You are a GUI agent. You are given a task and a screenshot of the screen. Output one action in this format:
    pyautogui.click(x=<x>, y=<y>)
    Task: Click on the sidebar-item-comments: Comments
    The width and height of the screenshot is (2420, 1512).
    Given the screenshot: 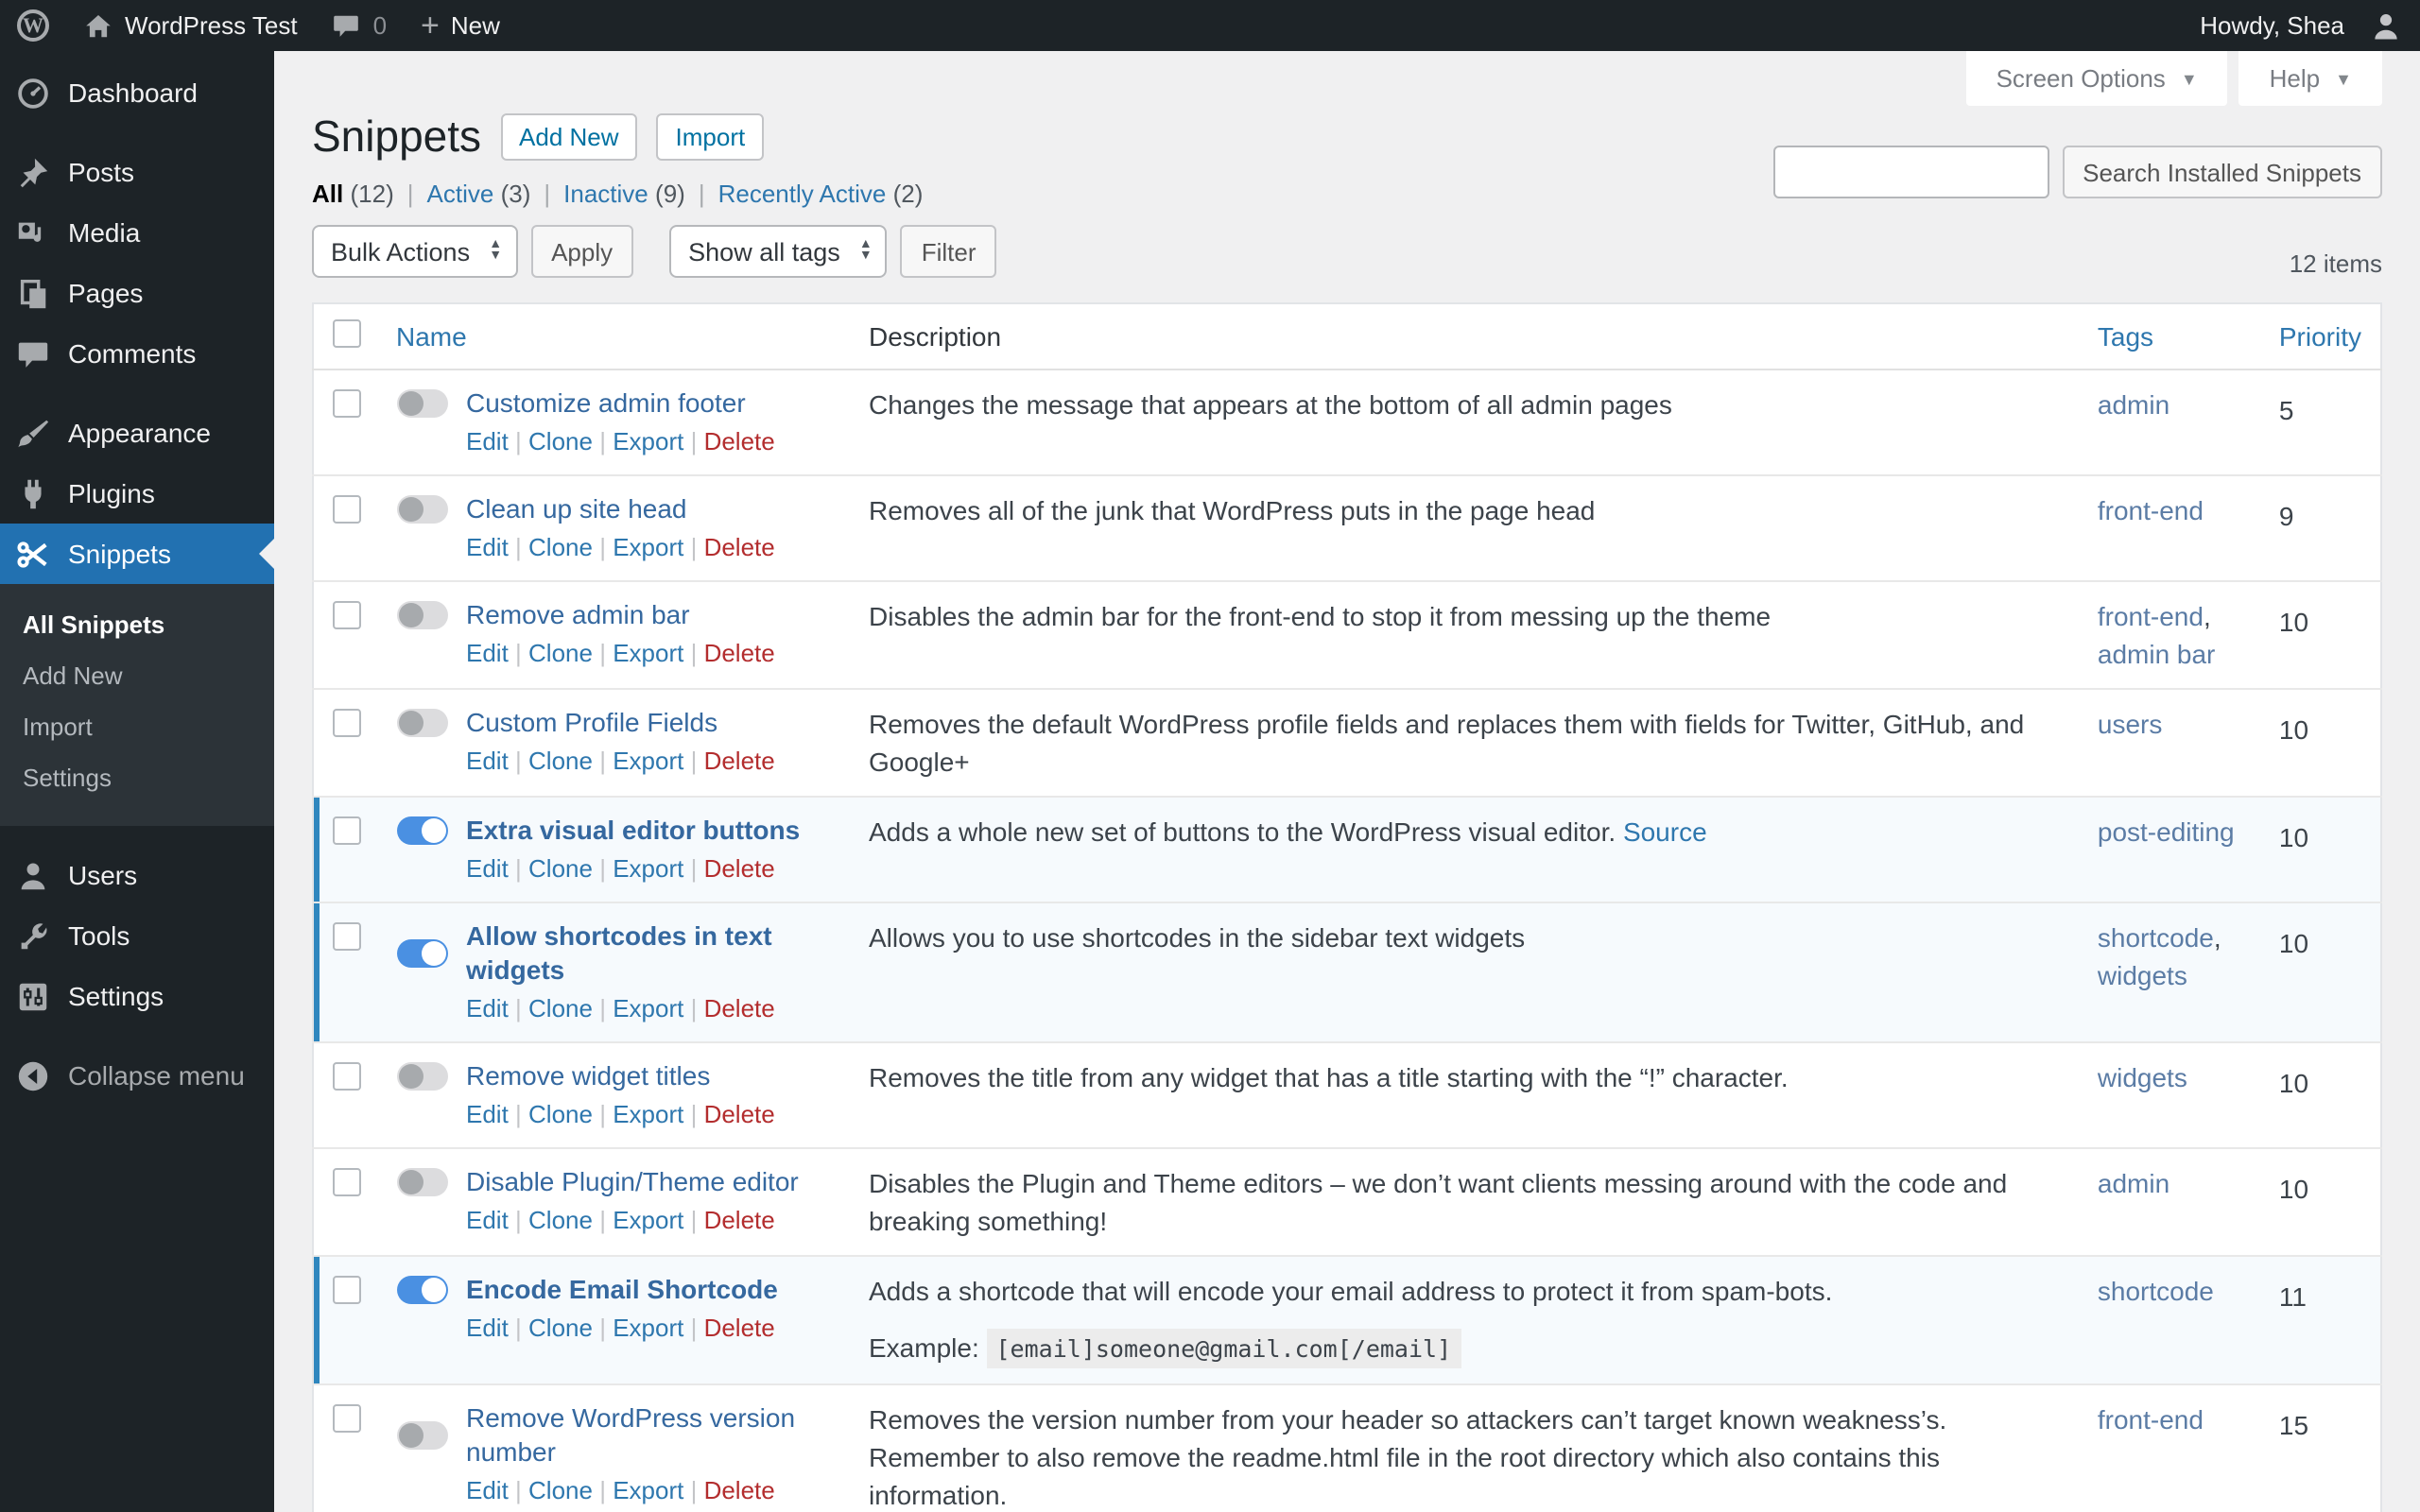 What is the action you would take?
    pyautogui.click(x=137, y=353)
    